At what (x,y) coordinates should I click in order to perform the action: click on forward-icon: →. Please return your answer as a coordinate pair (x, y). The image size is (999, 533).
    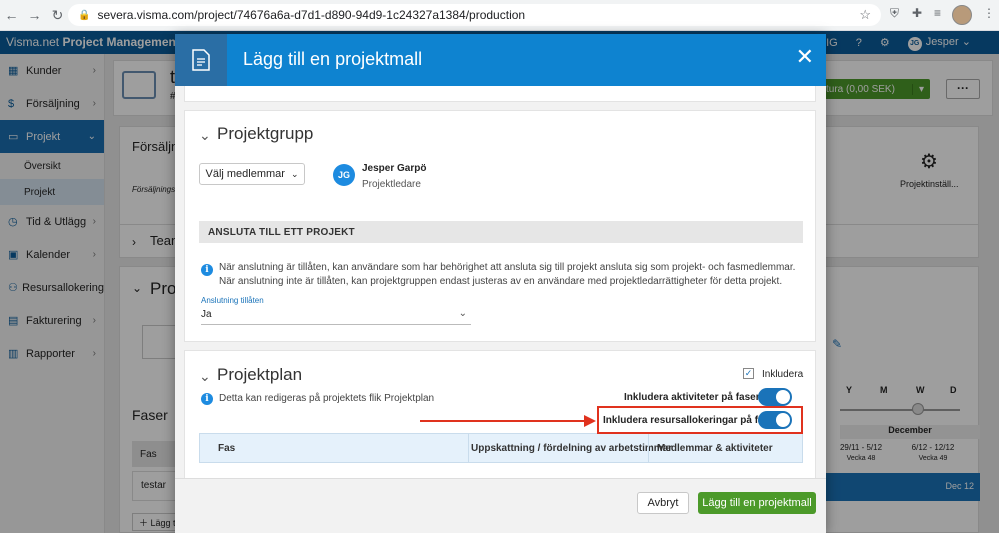
    Looking at the image, I should click on (34, 15).